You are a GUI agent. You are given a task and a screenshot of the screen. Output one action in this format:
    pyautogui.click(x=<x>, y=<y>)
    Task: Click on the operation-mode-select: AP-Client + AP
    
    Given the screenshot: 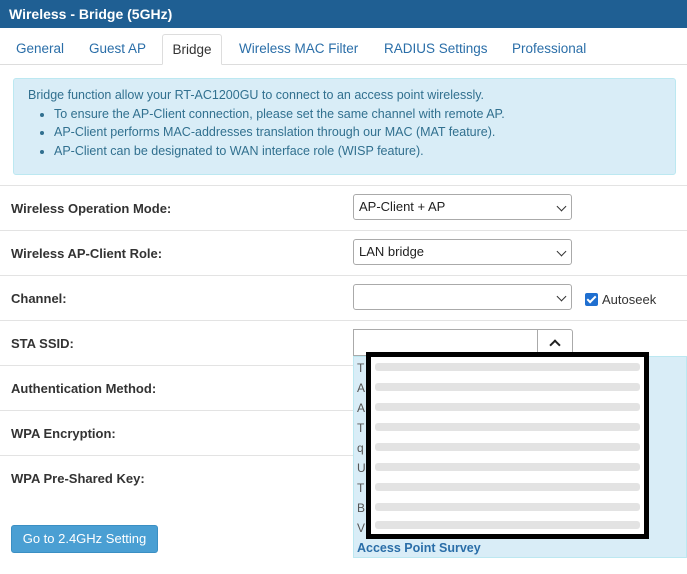 What is the action you would take?
    pyautogui.click(x=462, y=207)
    